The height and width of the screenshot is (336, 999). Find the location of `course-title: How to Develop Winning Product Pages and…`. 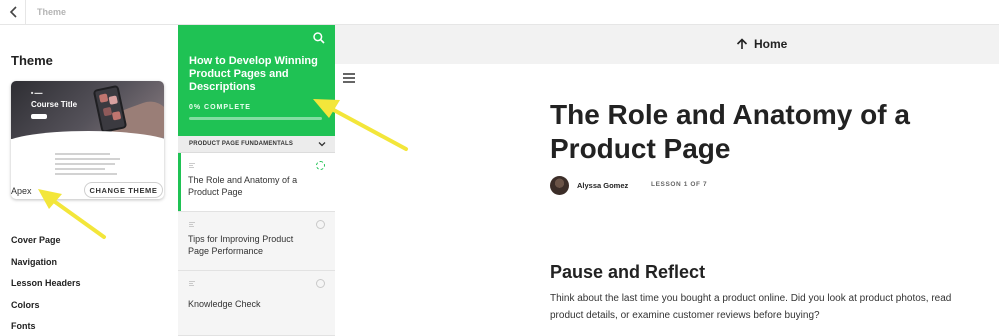

course-title: How to Develop Winning Product Pages and… is located at coordinates (253, 74).